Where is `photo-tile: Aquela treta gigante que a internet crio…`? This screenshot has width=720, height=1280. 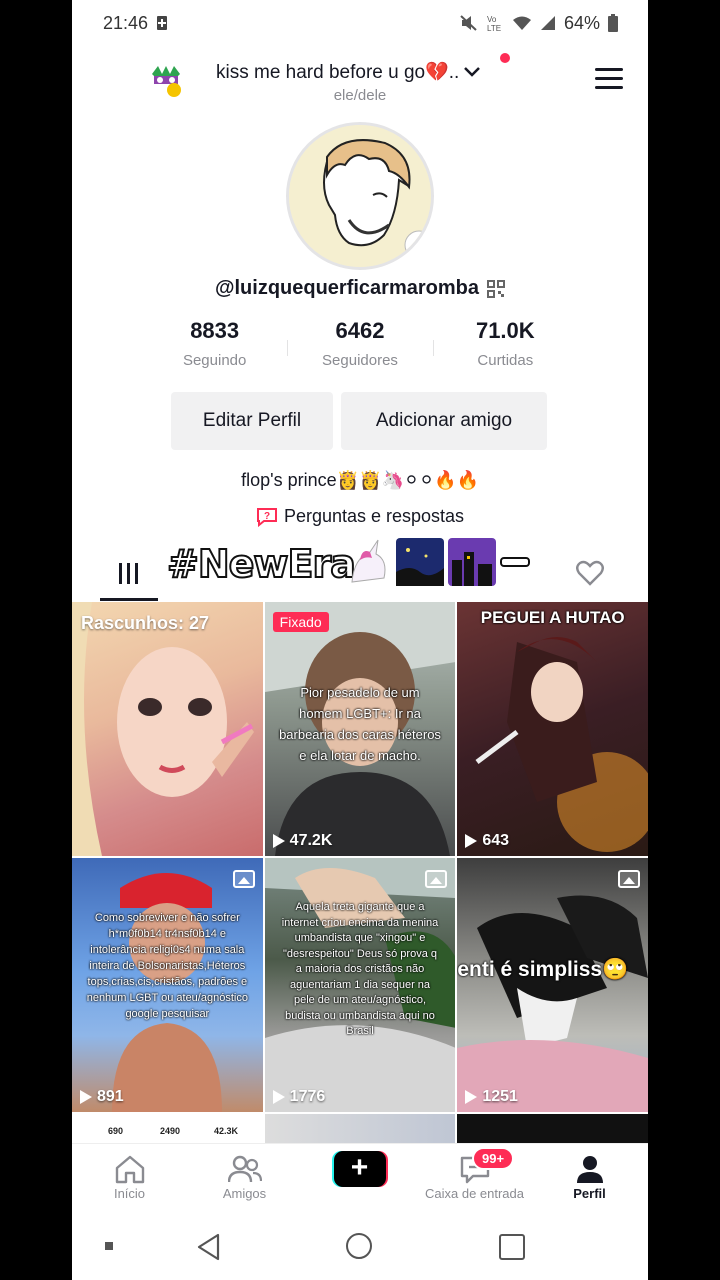 photo-tile: Aquela treta gigante que a internet crio… is located at coordinates (360, 985).